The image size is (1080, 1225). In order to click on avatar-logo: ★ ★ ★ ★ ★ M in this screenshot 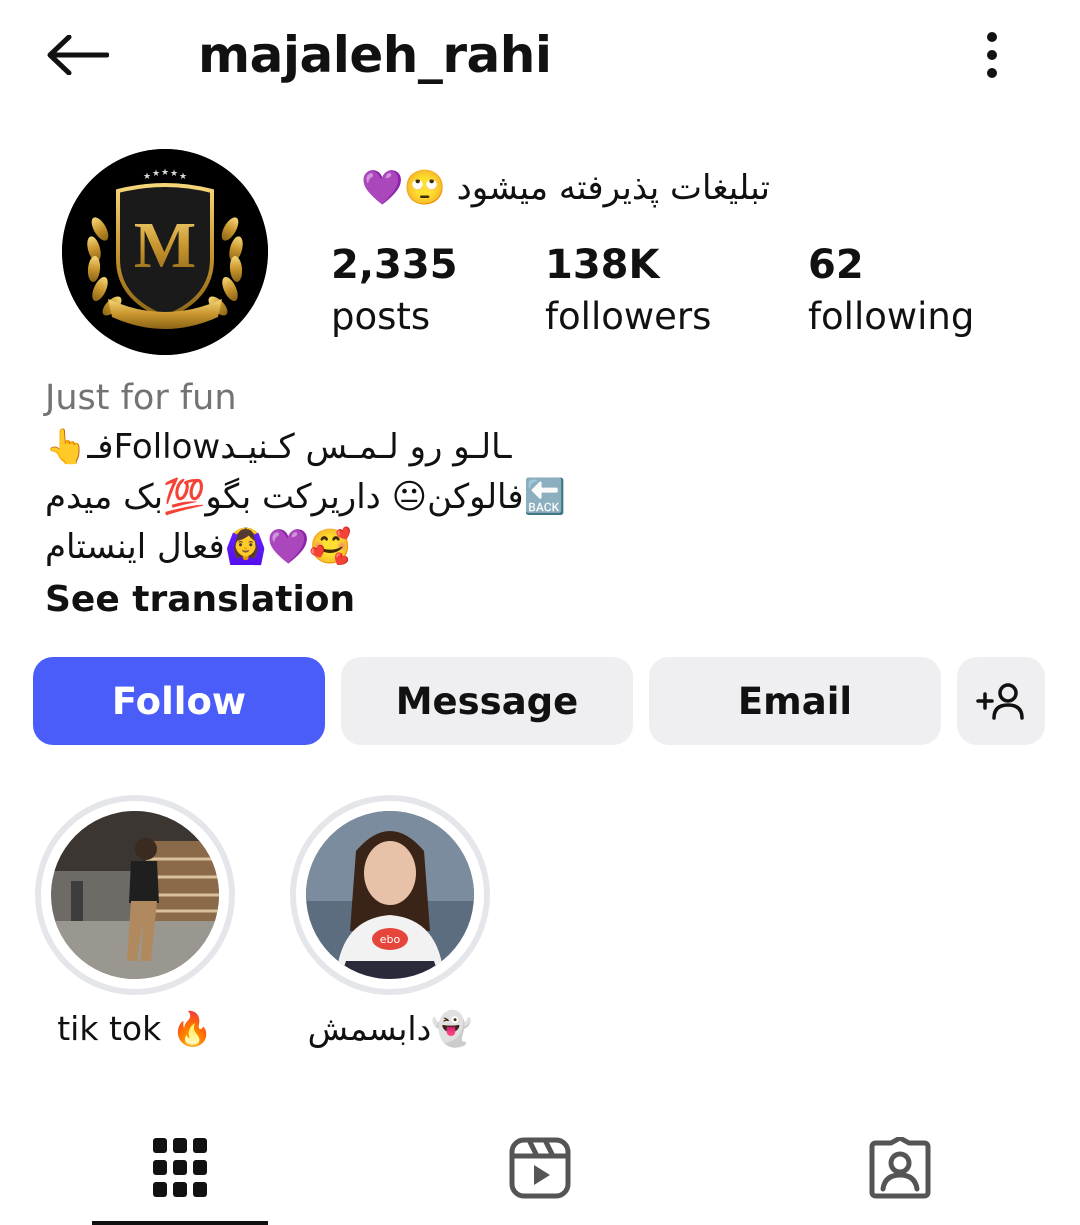, I will do `click(165, 252)`.